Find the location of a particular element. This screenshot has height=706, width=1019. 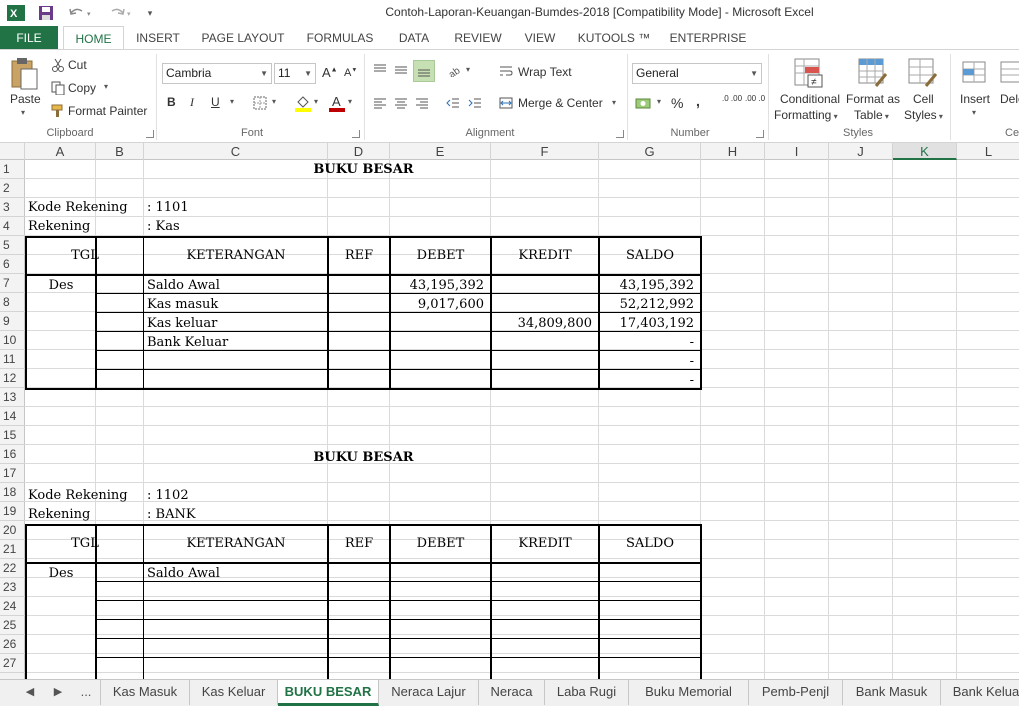

shrink-font-button: A▼ is located at coordinates (350, 73).